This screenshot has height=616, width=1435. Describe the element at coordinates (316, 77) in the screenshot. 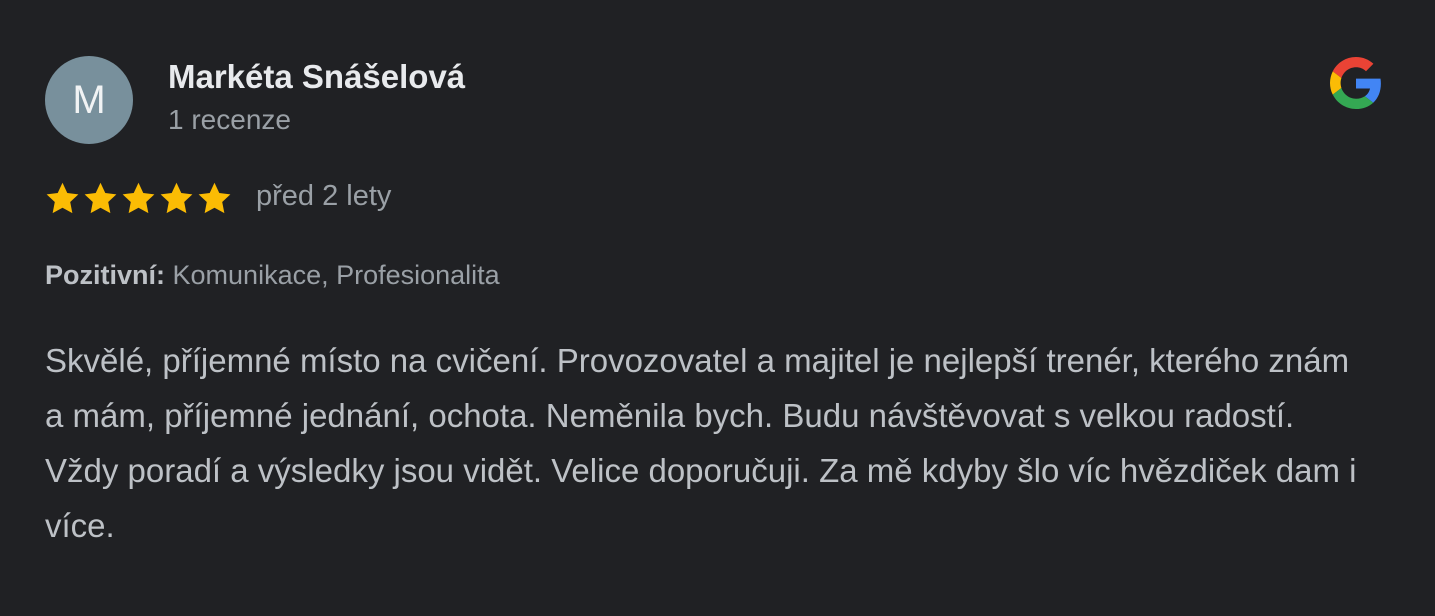

I see `reviewer-name: Markéta Snášelová` at that location.